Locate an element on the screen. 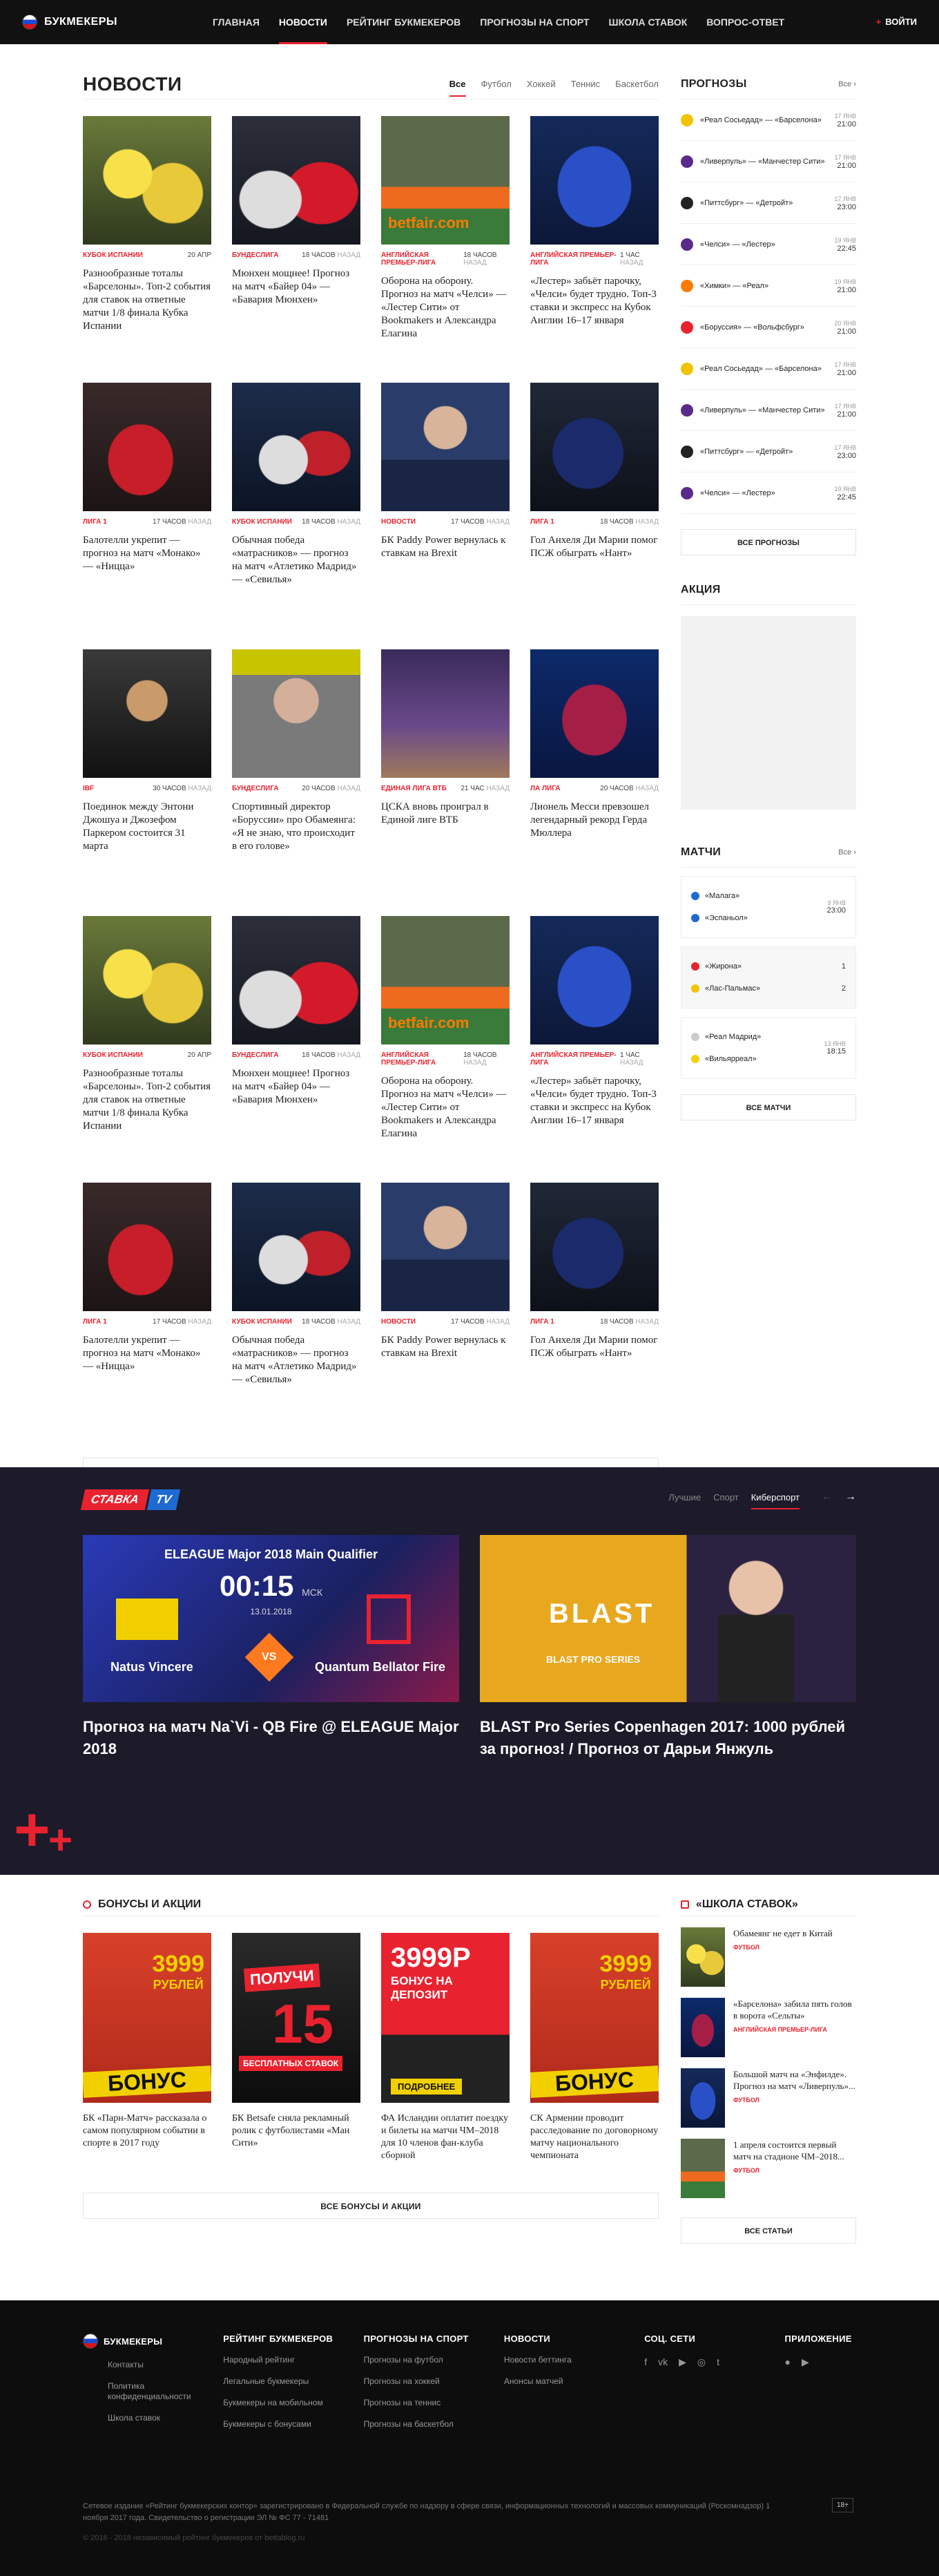 The image size is (939, 2576). footer-link: Легальные букмекеры is located at coordinates (293, 2381).